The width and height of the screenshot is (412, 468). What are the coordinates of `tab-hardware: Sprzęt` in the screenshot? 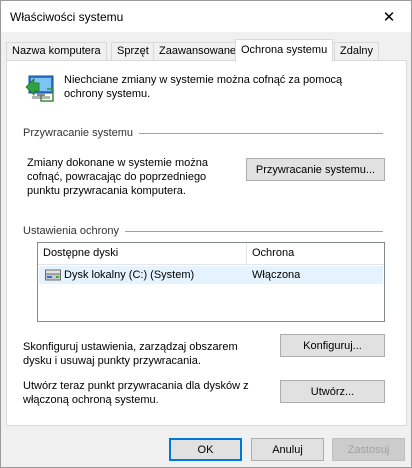 It's located at (133, 51).